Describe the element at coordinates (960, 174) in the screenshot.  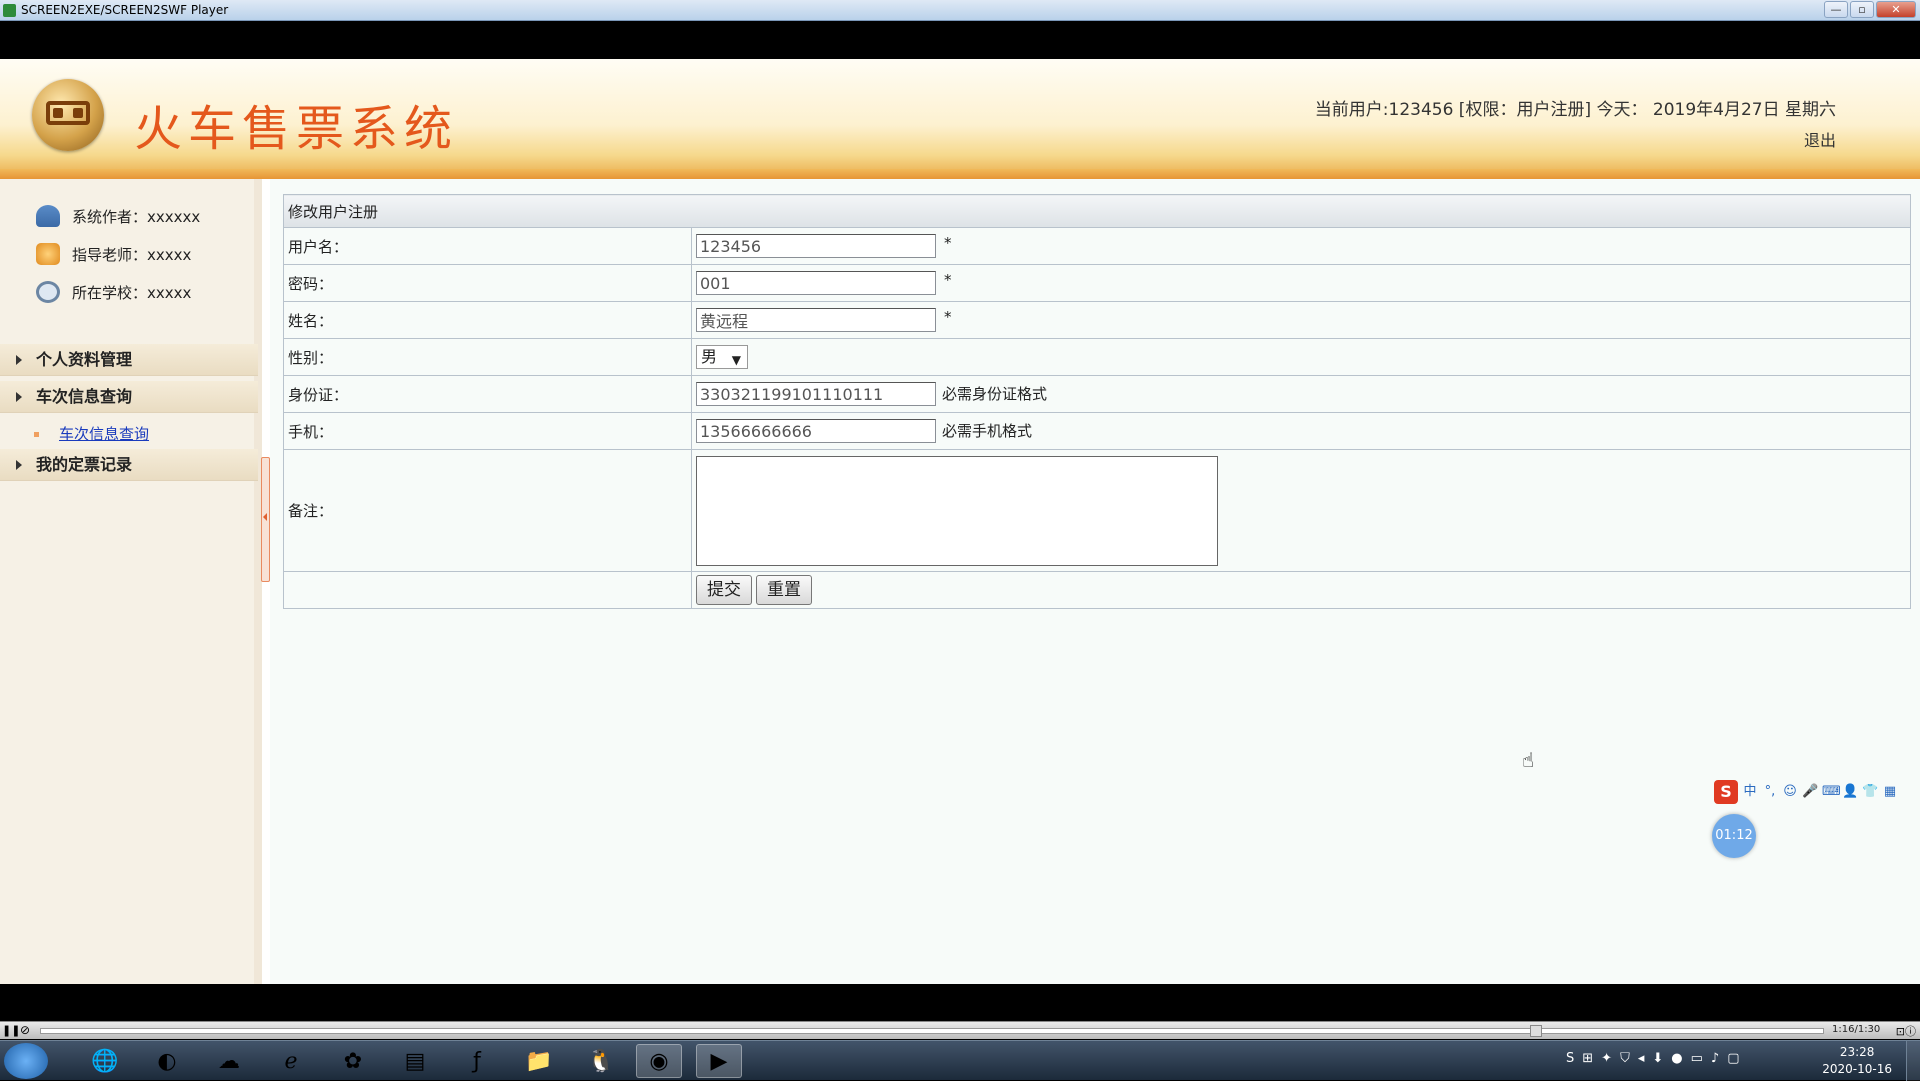
I see `header-divider` at that location.